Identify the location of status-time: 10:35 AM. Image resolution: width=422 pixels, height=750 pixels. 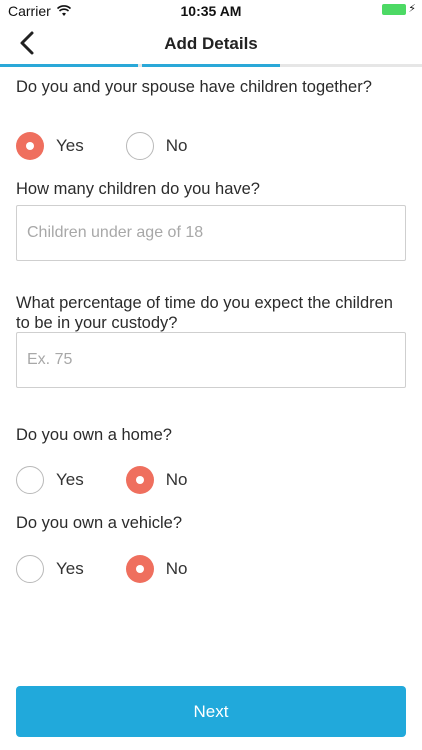
(211, 11).